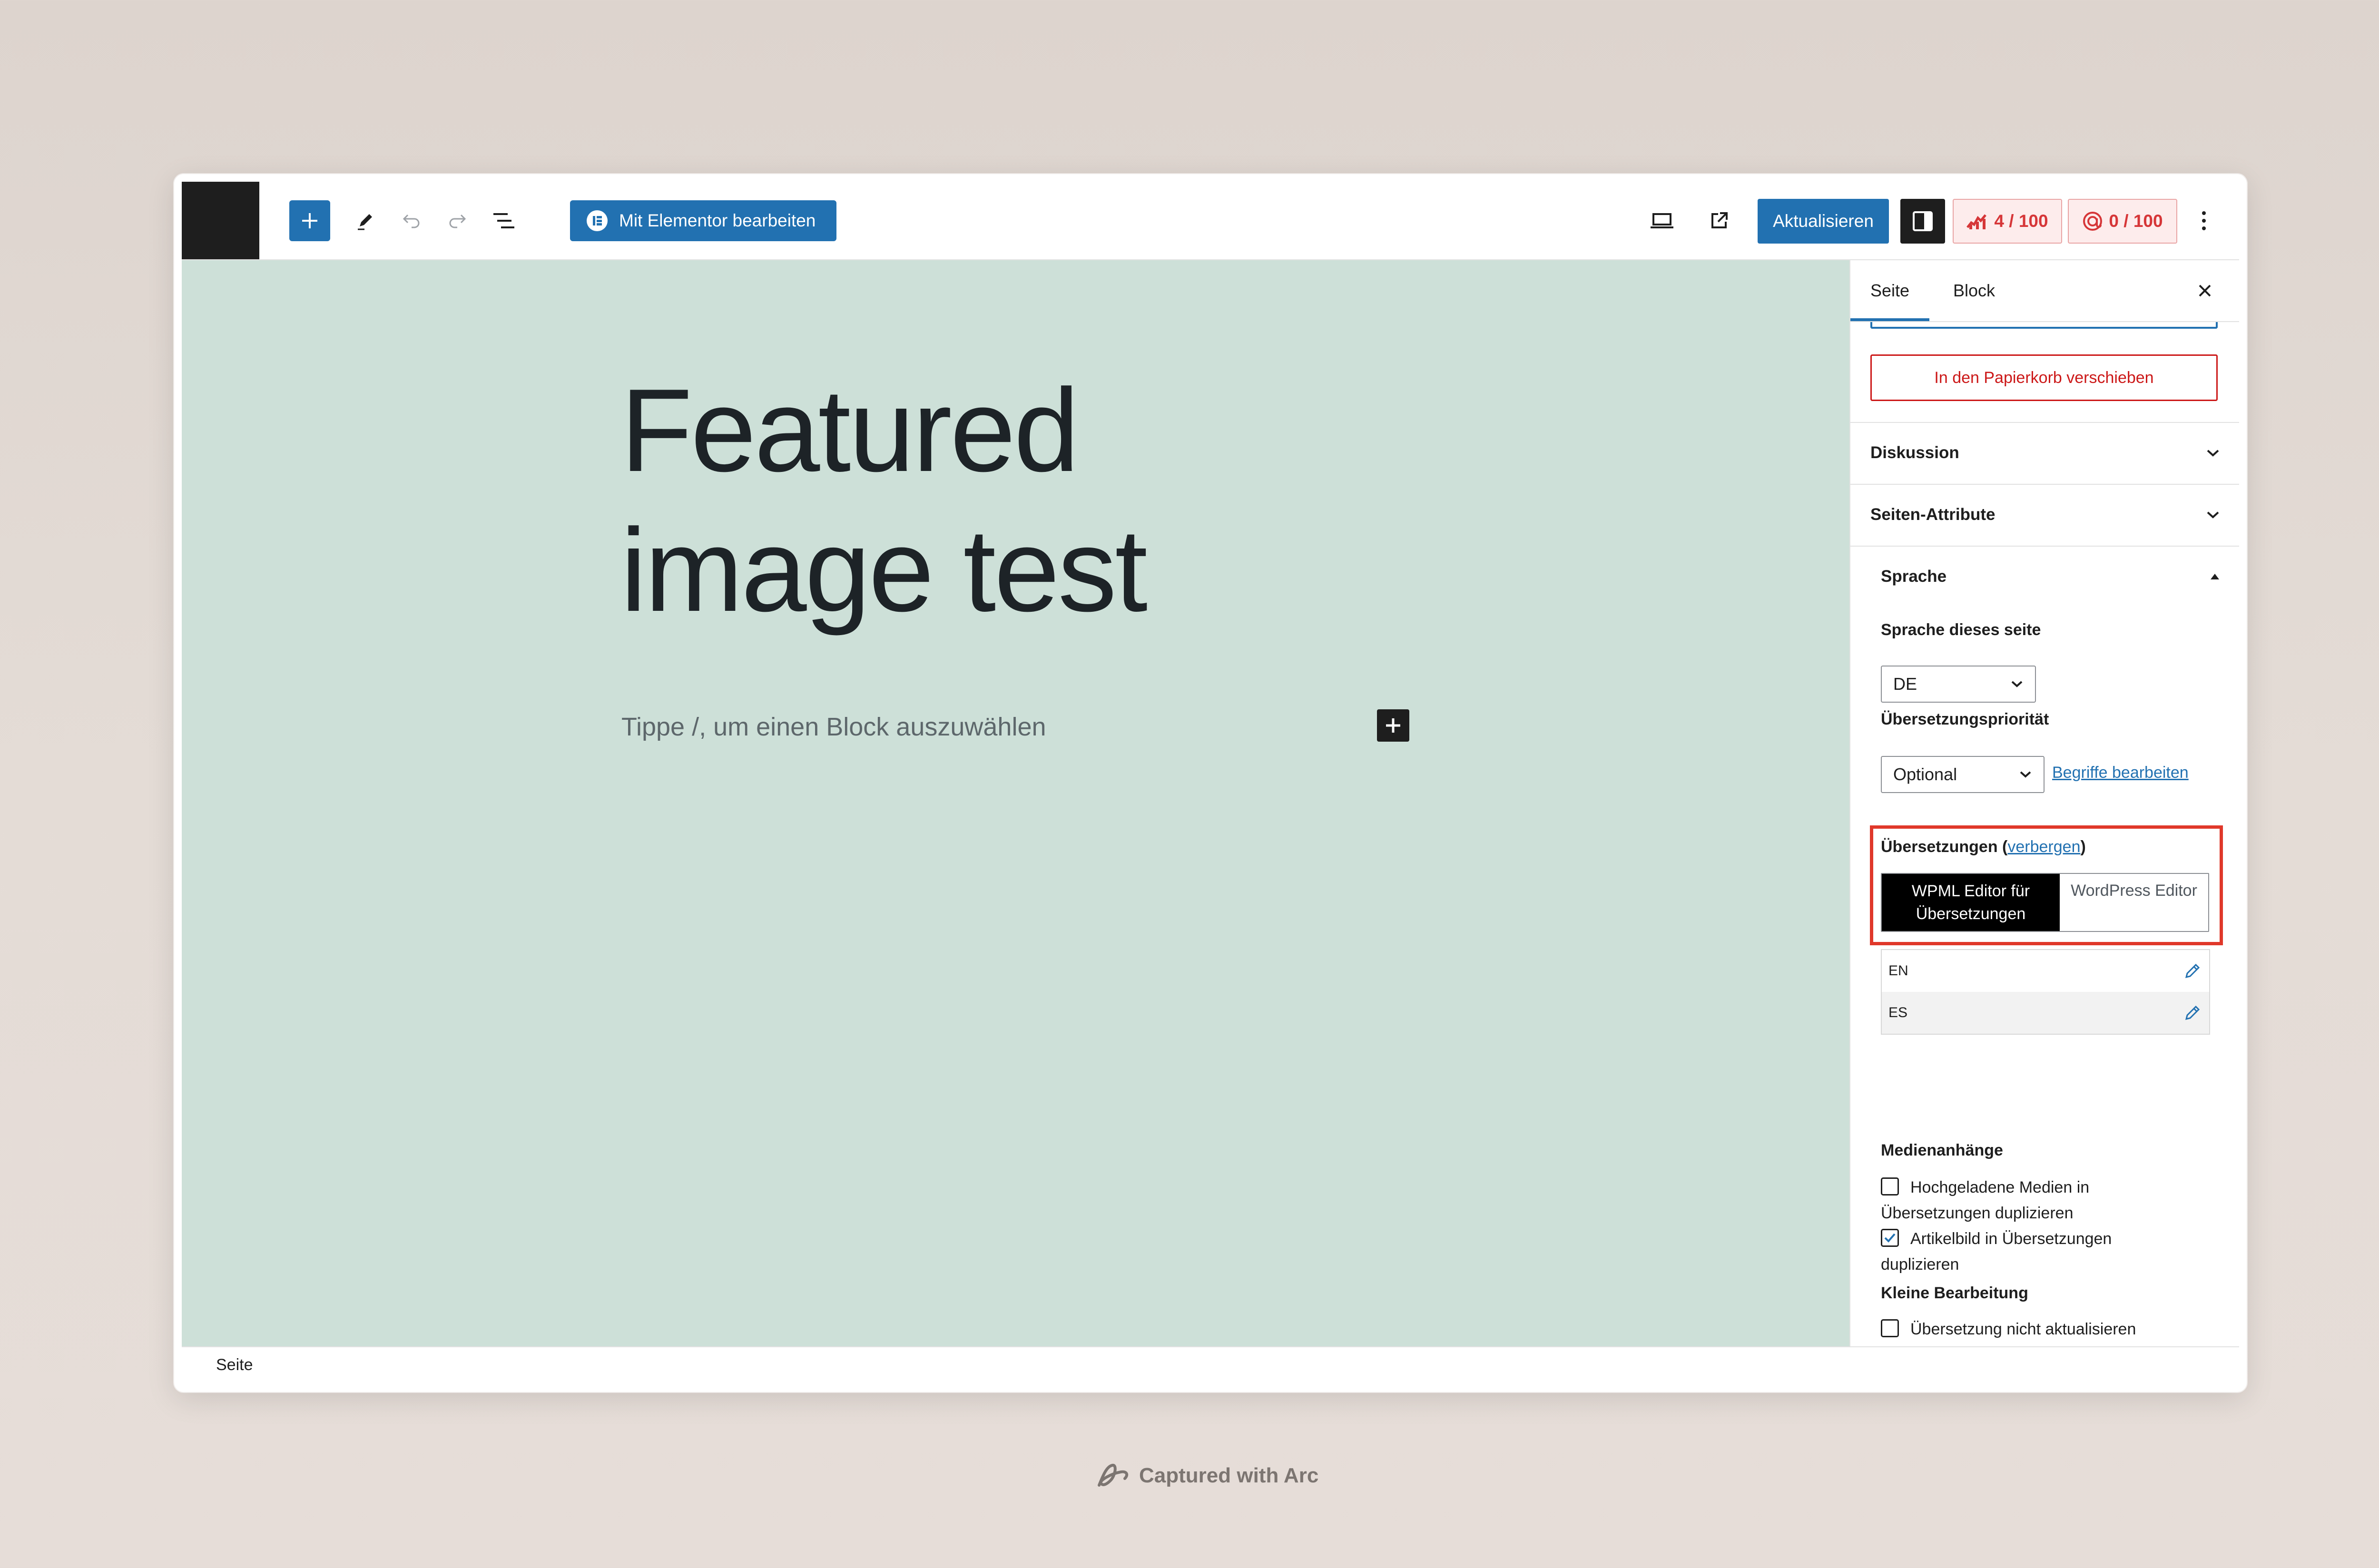  Describe the element at coordinates (2215, 576) in the screenshot. I see `triangle-up-icon` at that location.